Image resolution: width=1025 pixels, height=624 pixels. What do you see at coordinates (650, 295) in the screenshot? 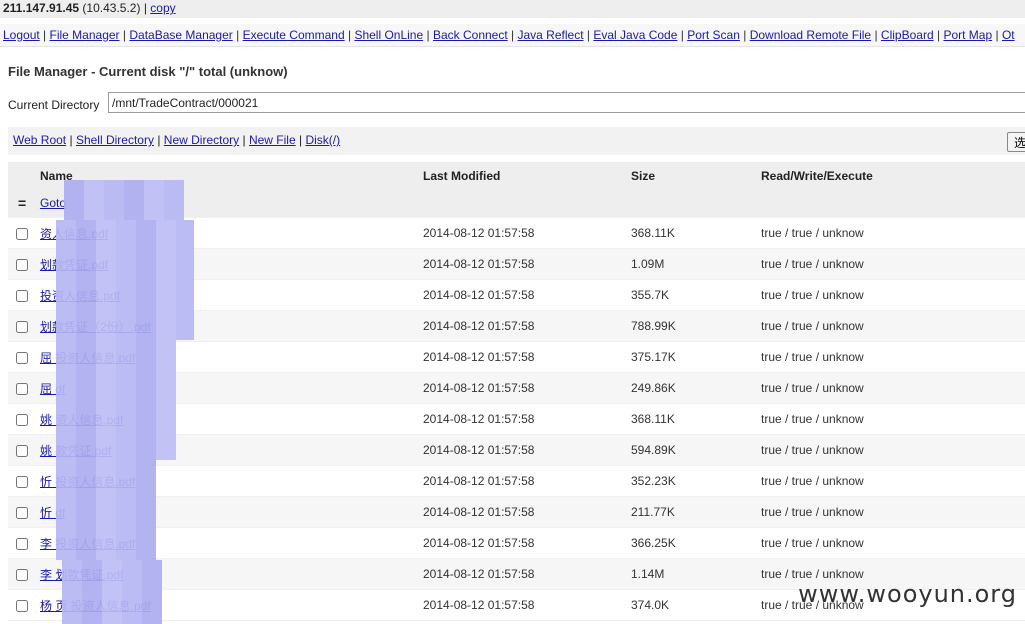
I see `file-size: 355.7K` at bounding box center [650, 295].